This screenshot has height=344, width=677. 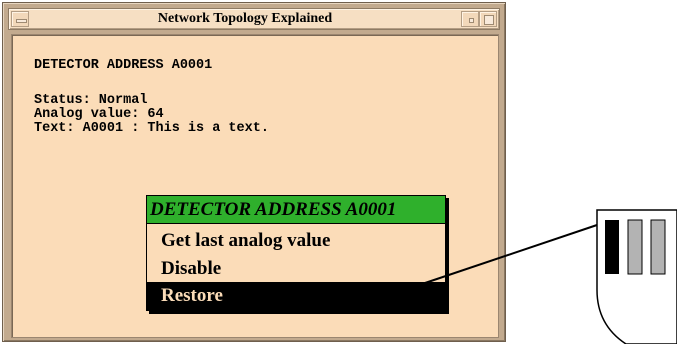 I want to click on window-menu-button, so click(x=20, y=19).